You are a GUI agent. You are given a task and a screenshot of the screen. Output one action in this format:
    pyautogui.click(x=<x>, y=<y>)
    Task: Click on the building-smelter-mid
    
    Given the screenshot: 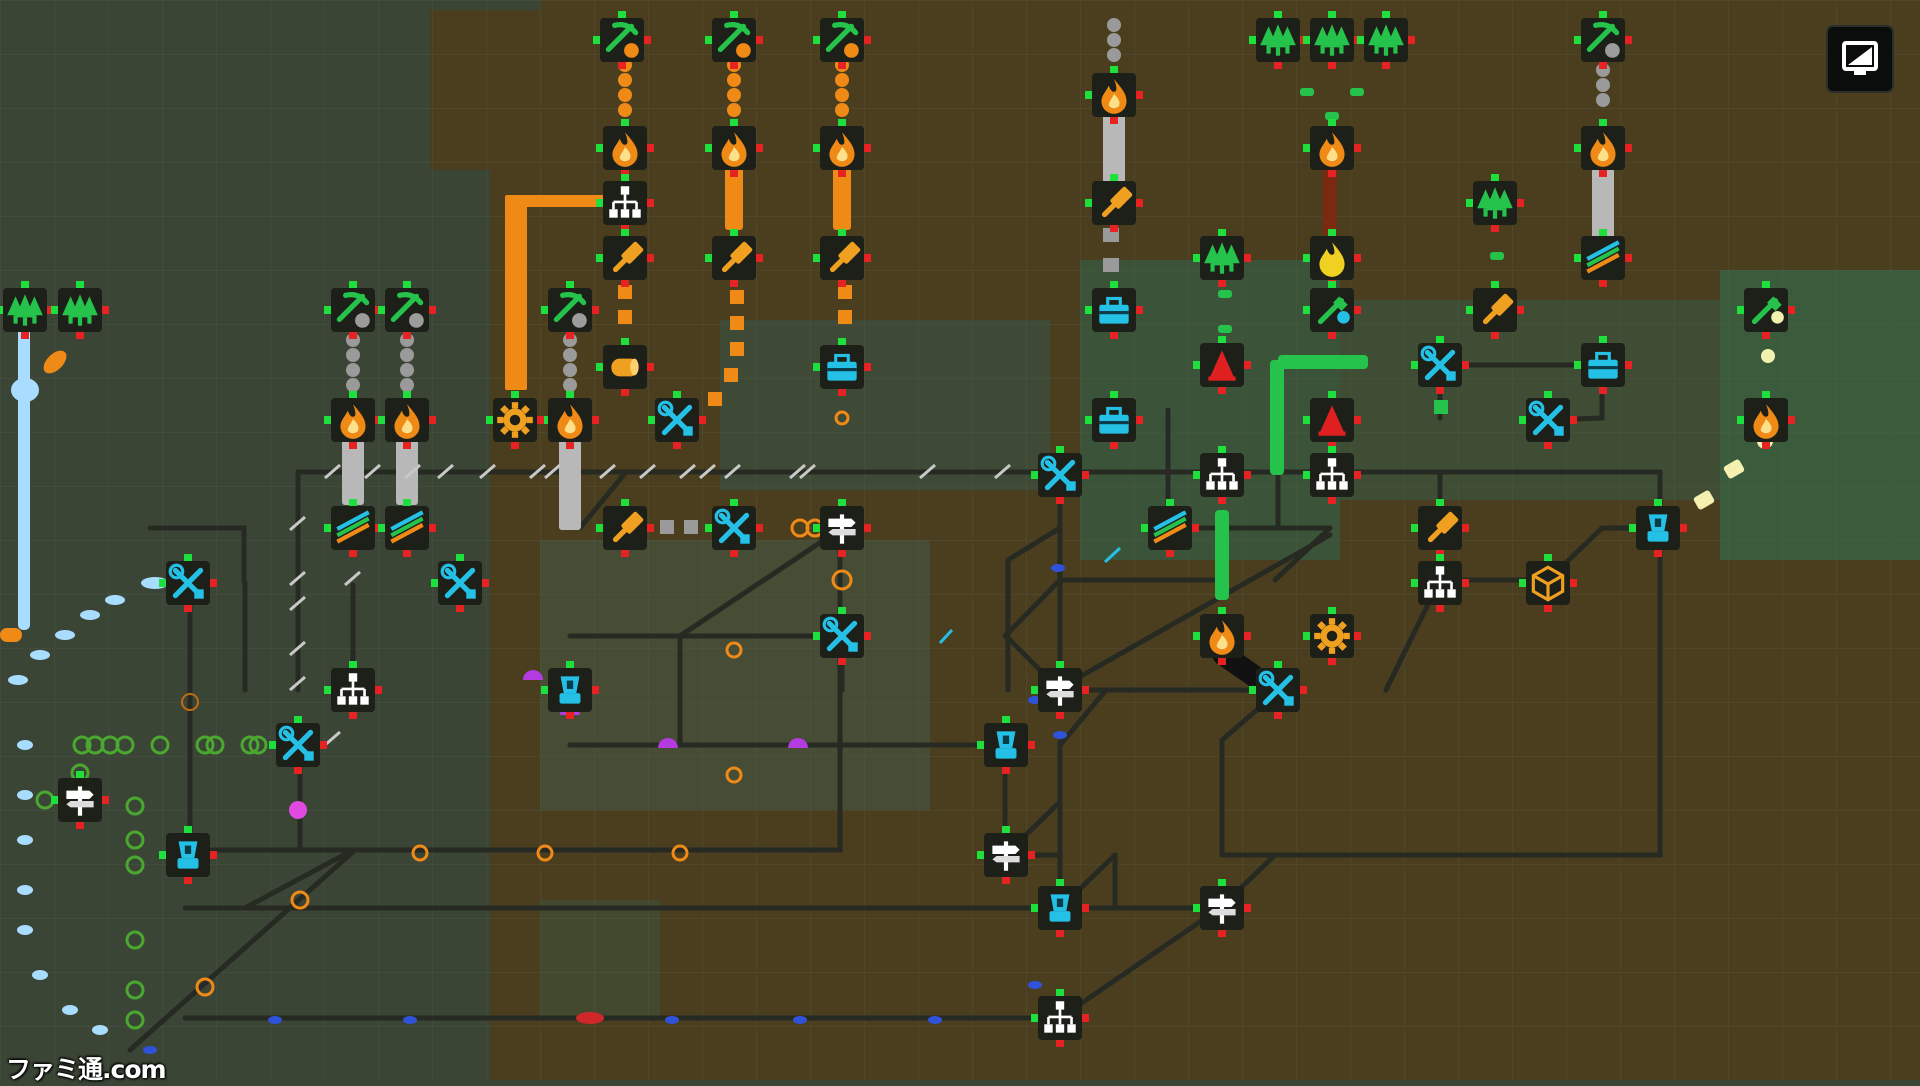 What is the action you would take?
    pyautogui.click(x=1114, y=95)
    